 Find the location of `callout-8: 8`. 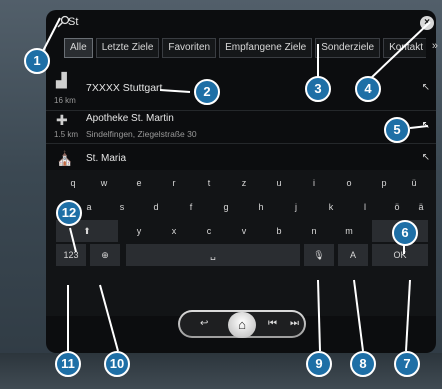

callout-8: 8 is located at coordinates (363, 364).